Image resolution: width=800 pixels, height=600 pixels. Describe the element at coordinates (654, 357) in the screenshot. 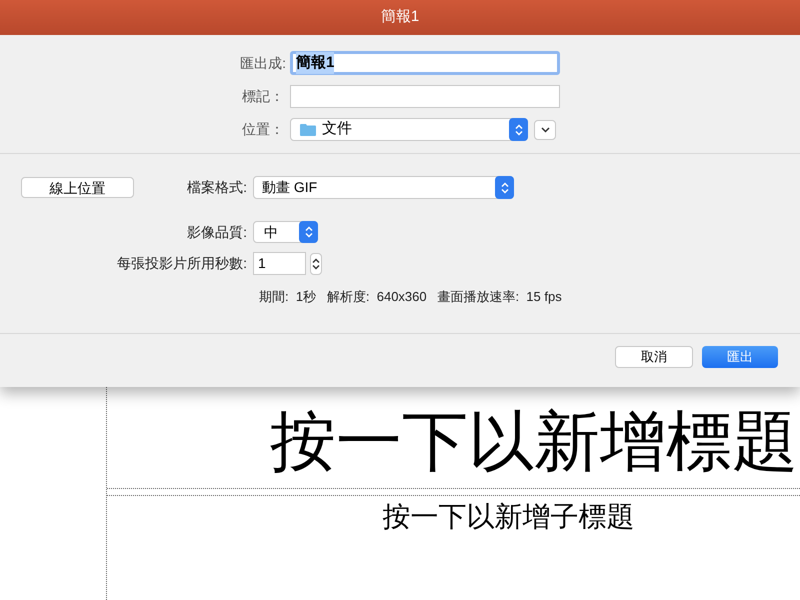

I see `cancel-button: 取消` at that location.